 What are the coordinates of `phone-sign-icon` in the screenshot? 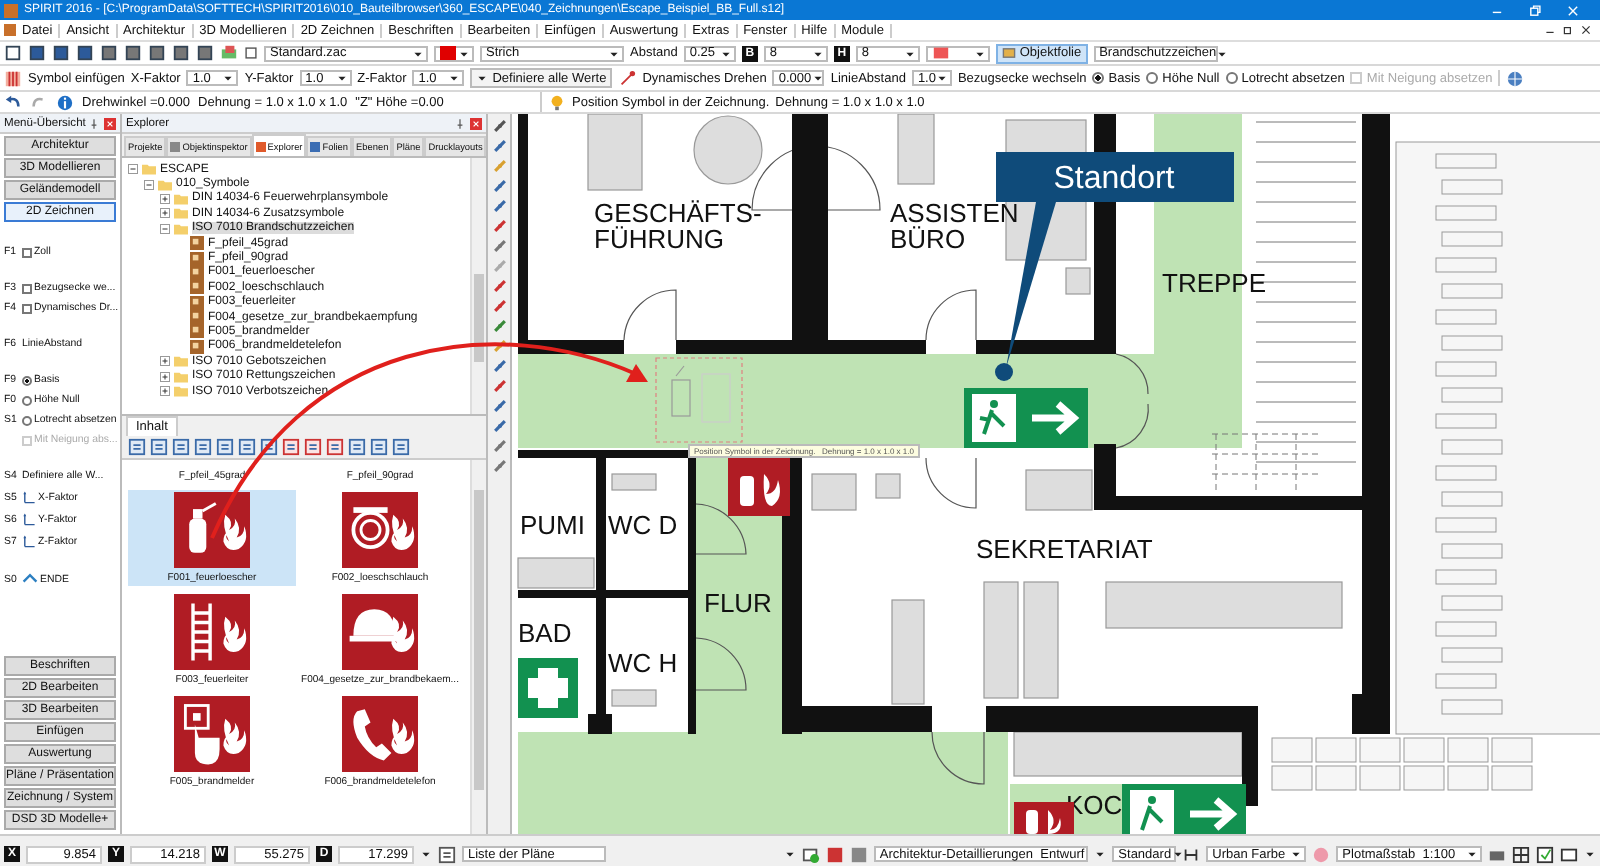 It's located at (380, 734).